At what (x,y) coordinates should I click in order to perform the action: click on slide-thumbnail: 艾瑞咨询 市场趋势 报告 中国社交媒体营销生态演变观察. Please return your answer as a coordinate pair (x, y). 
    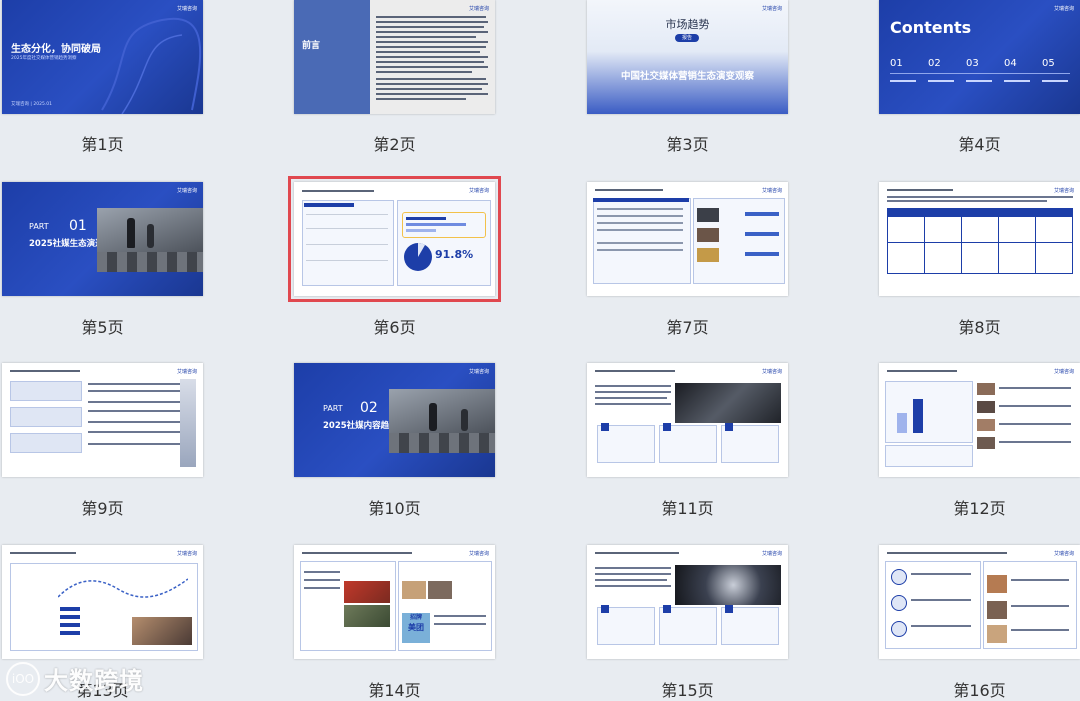
    Looking at the image, I should click on (687, 57).